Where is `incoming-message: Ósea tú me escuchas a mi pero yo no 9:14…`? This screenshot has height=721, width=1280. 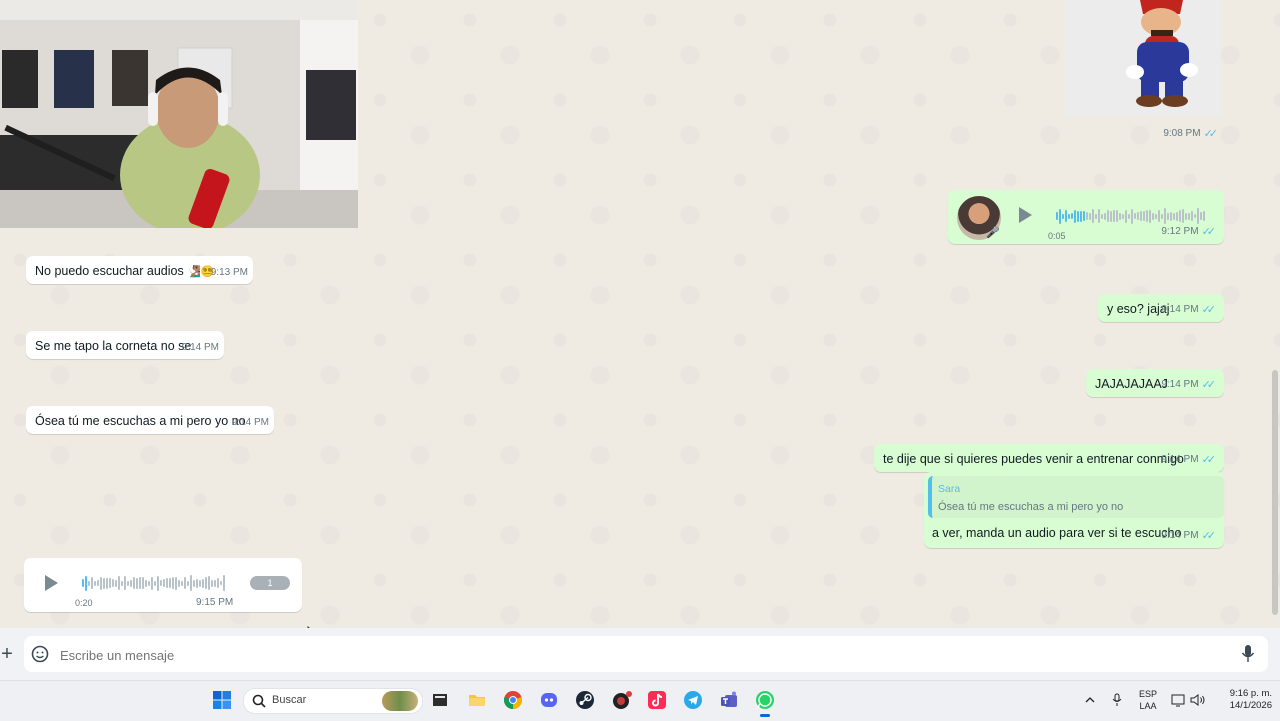
incoming-message: Ósea tú me escuchas a mi pero yo no 9:14… is located at coordinates (150, 420).